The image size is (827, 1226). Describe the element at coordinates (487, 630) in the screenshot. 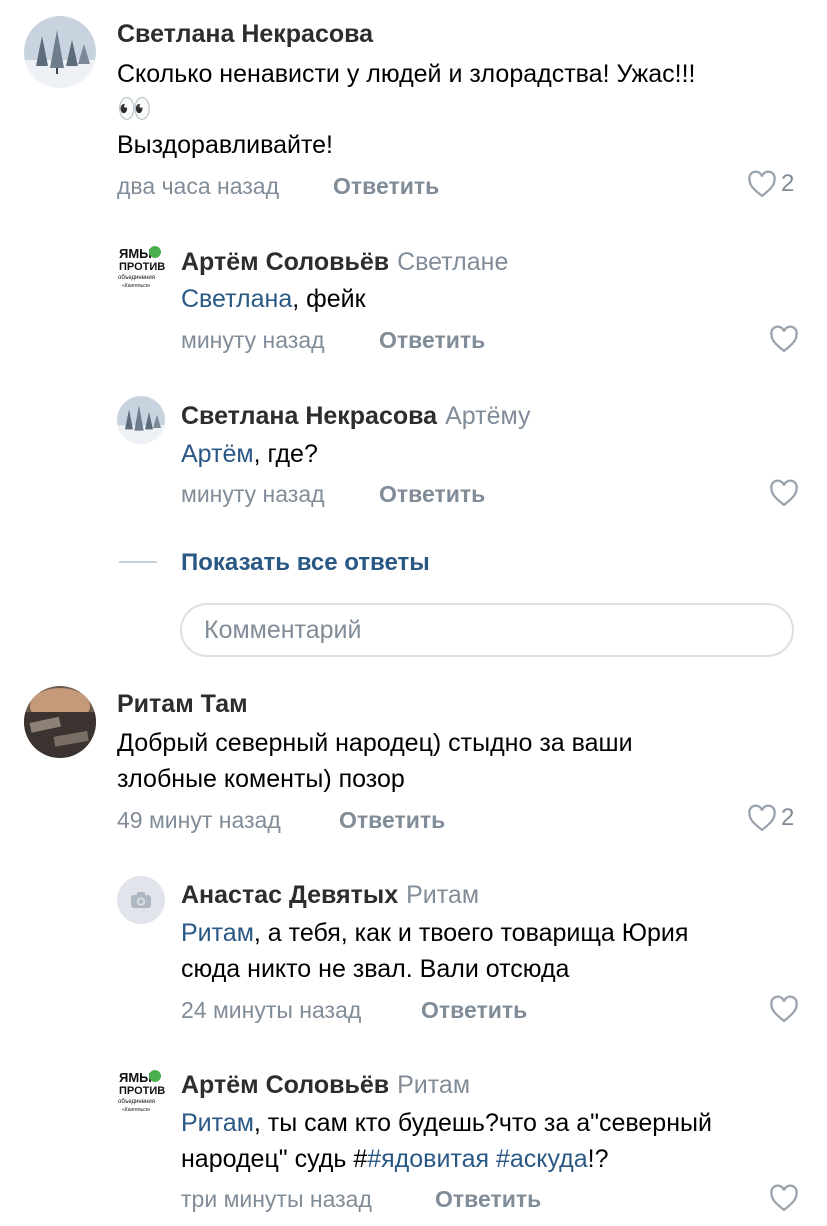

I see `comment-input` at that location.